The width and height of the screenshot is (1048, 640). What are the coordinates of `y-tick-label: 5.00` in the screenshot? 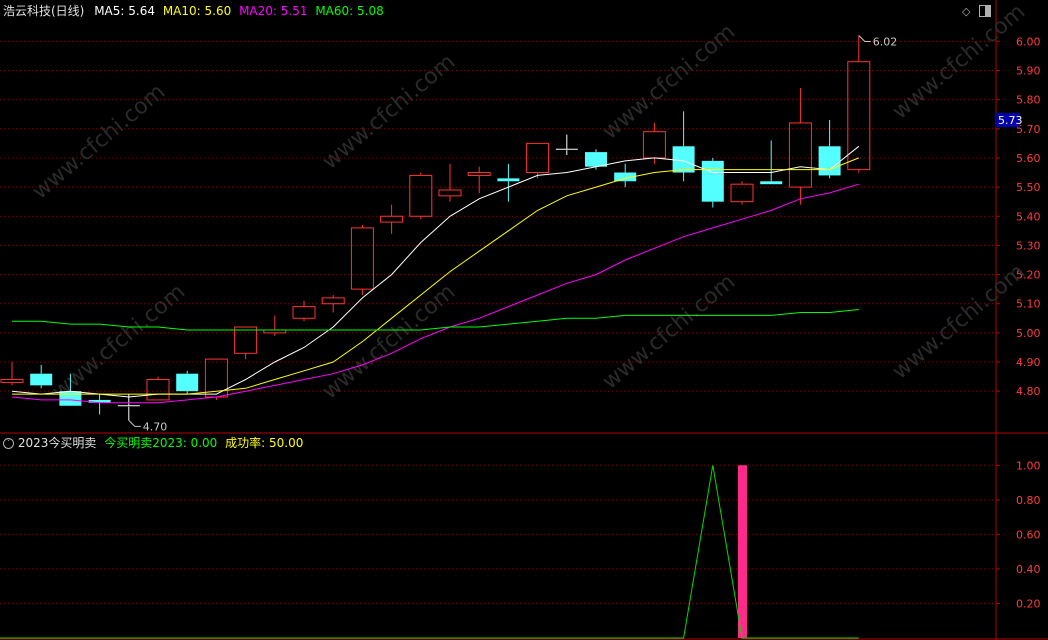 It's located at (1028, 333).